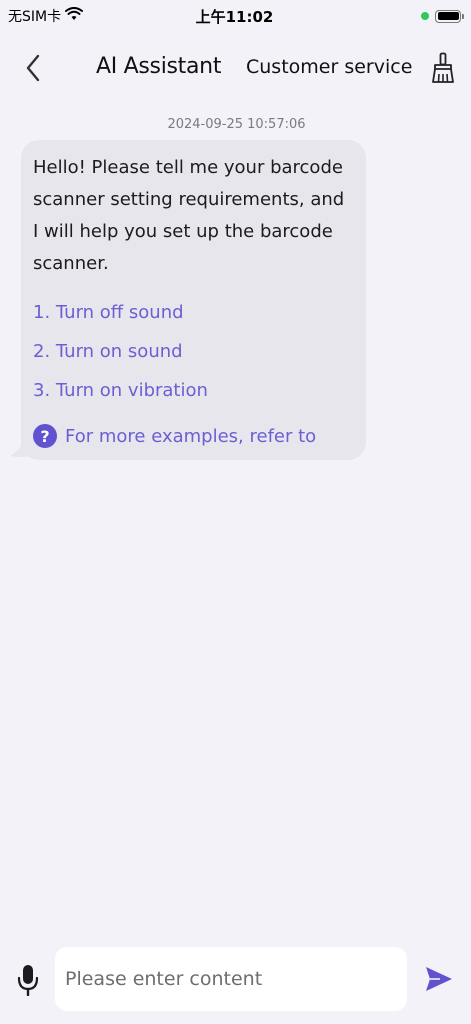  What do you see at coordinates (193, 352) in the screenshot?
I see `quick-option-turn-on-sound: 2. Turn on sound` at bounding box center [193, 352].